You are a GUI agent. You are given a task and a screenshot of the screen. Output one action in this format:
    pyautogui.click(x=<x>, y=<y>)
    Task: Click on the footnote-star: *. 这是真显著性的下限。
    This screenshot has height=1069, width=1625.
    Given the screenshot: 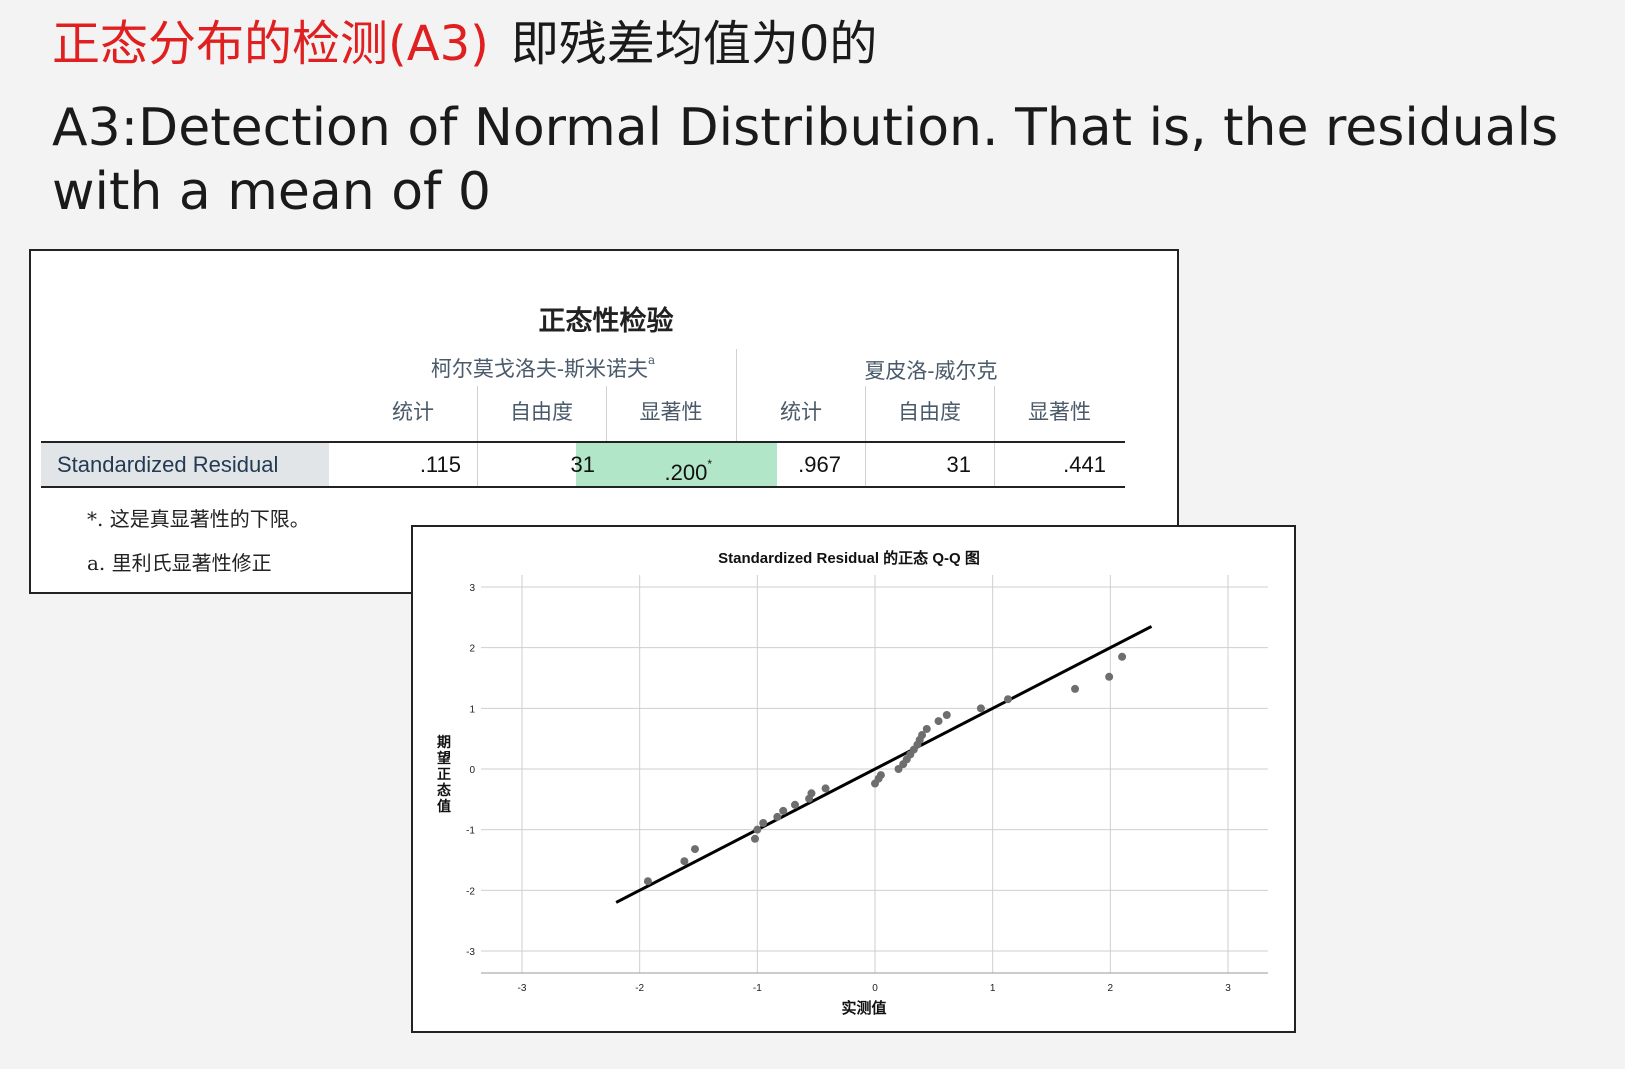 What is the action you would take?
    pyautogui.click(x=198, y=519)
    